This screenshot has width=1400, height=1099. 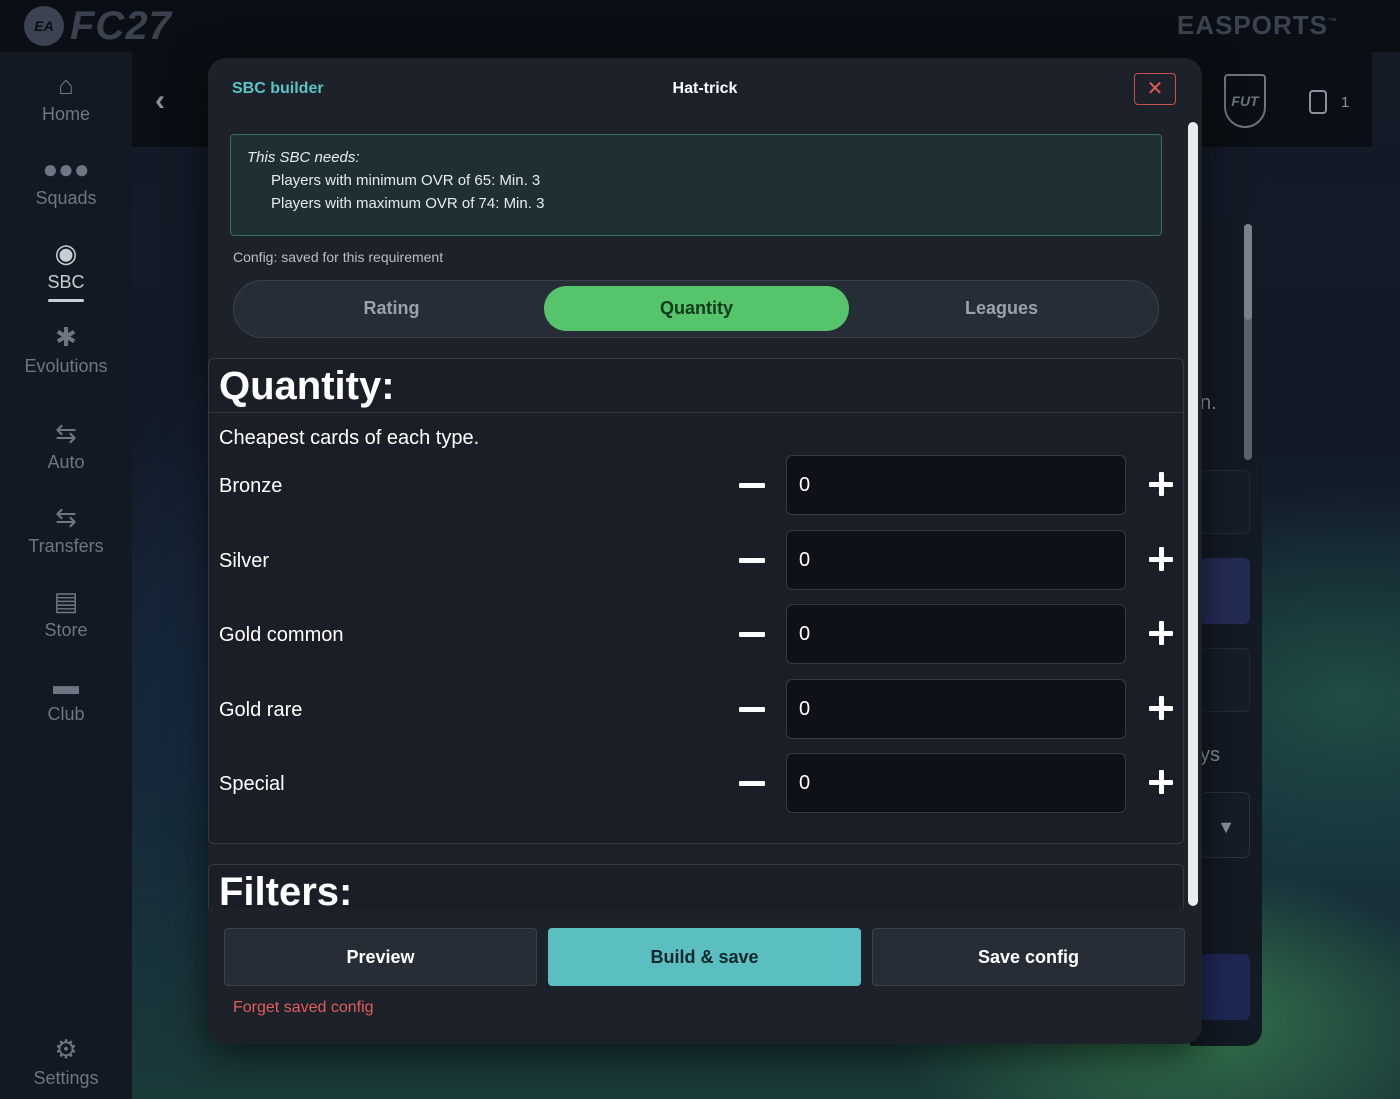 I want to click on sidebar-item-label: Club, so click(x=66, y=714).